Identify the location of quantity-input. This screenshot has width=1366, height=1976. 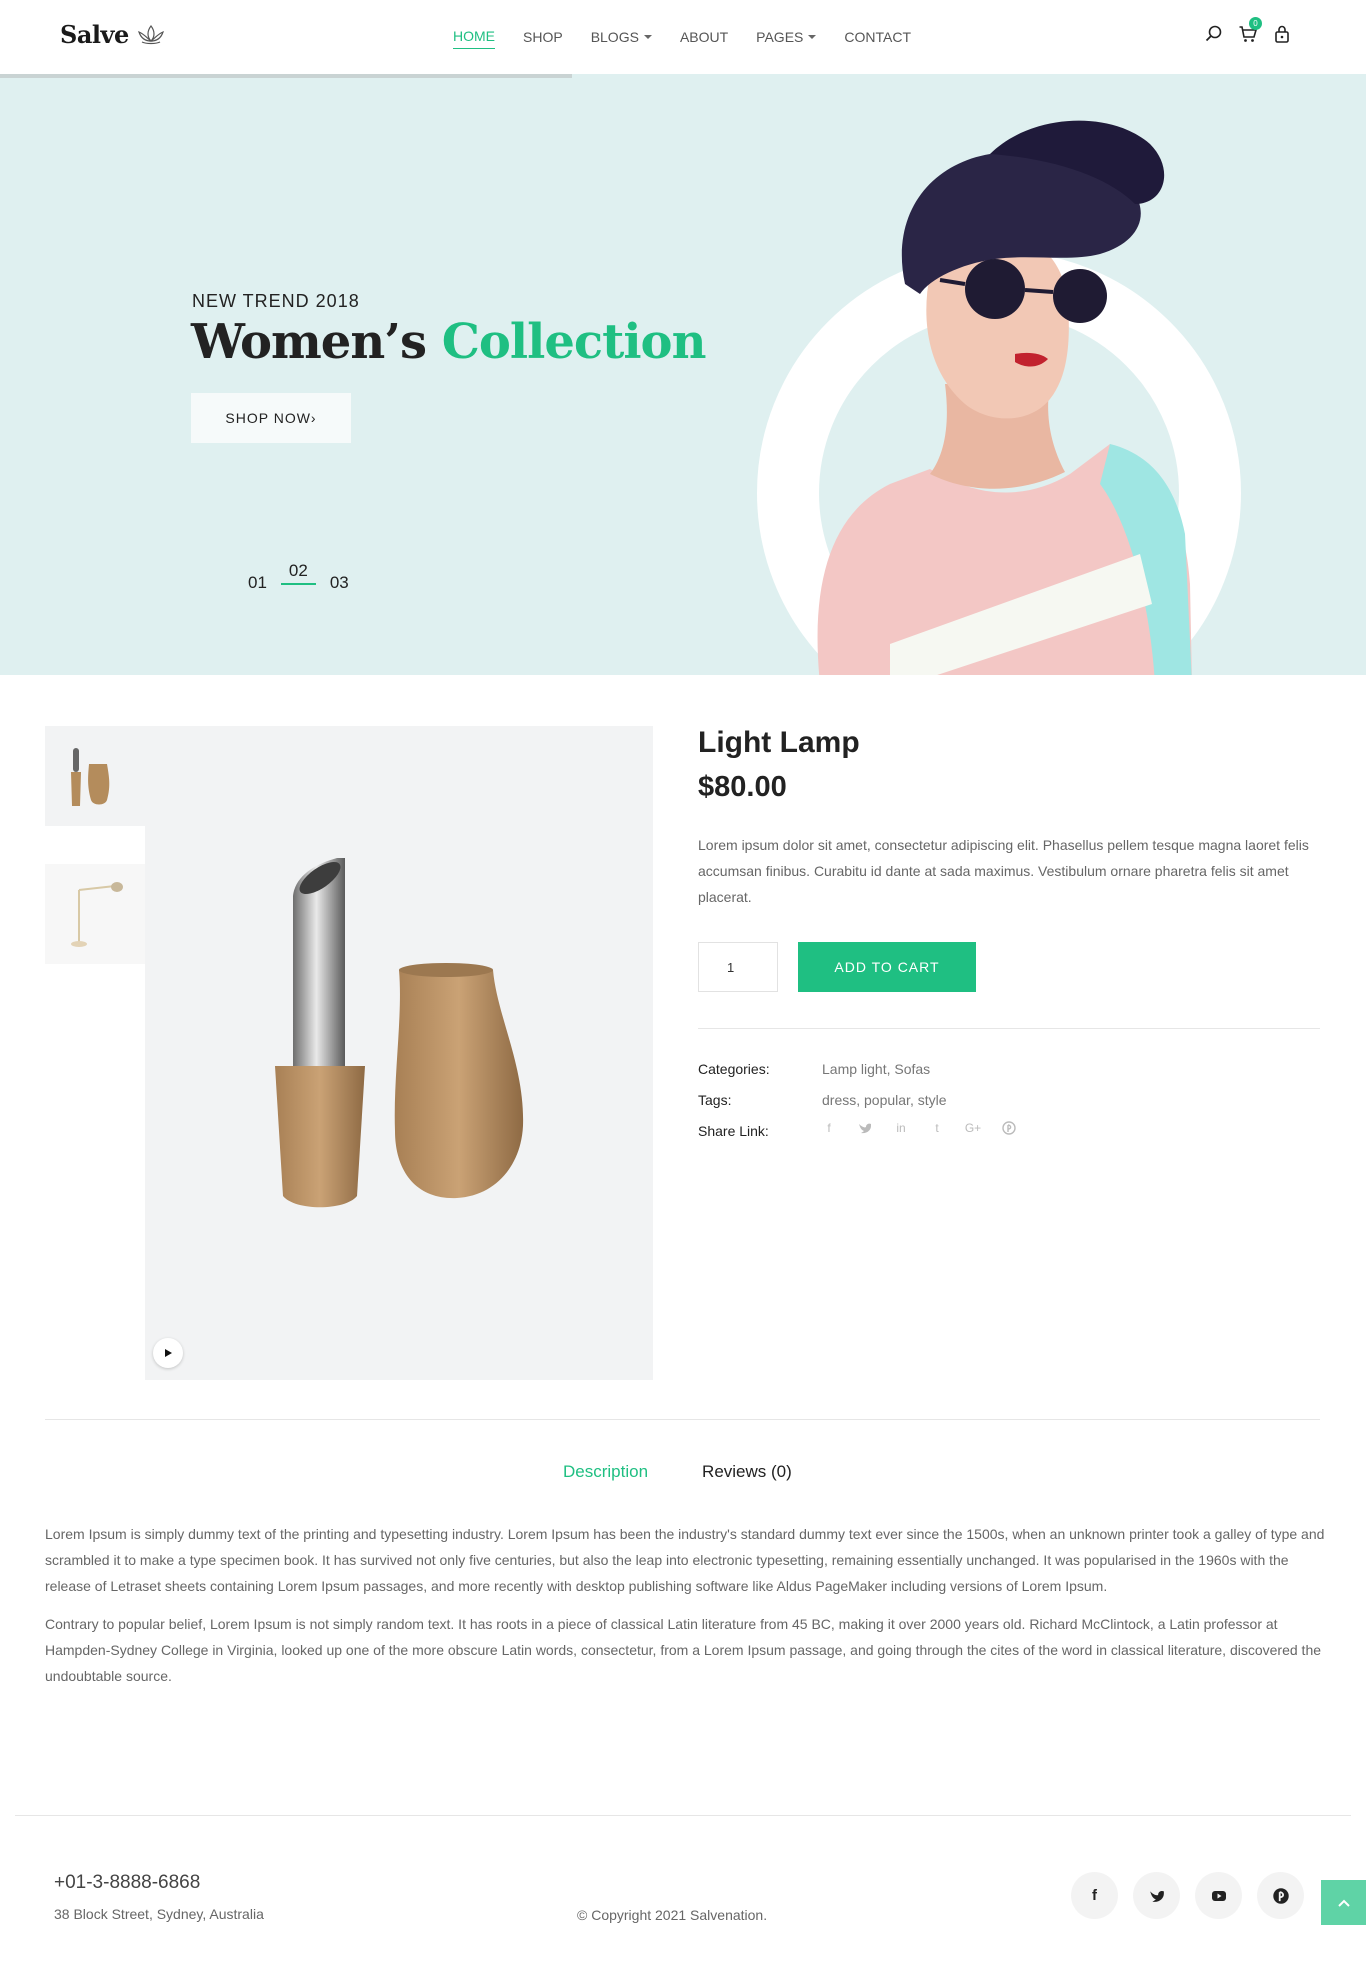
(738, 967).